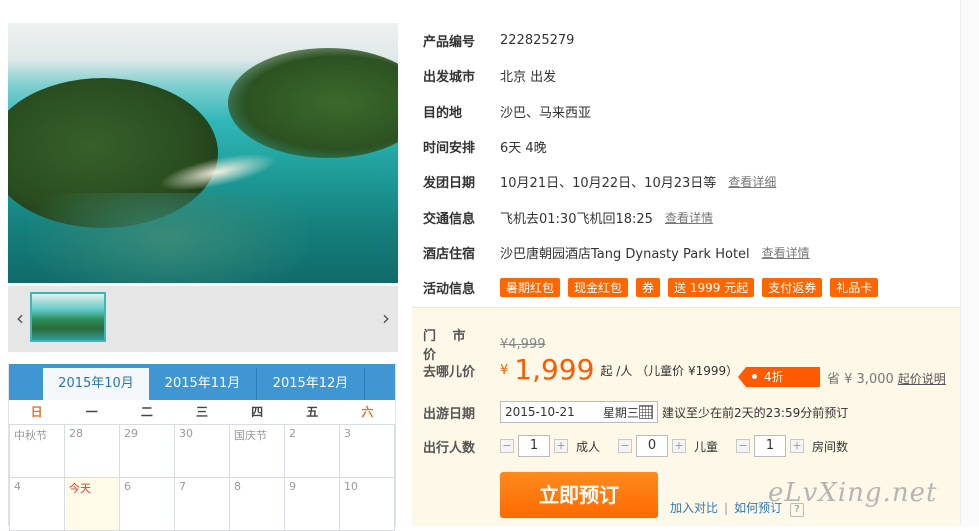 The height and width of the screenshot is (531, 979). I want to click on children-input: 0, so click(652, 446).